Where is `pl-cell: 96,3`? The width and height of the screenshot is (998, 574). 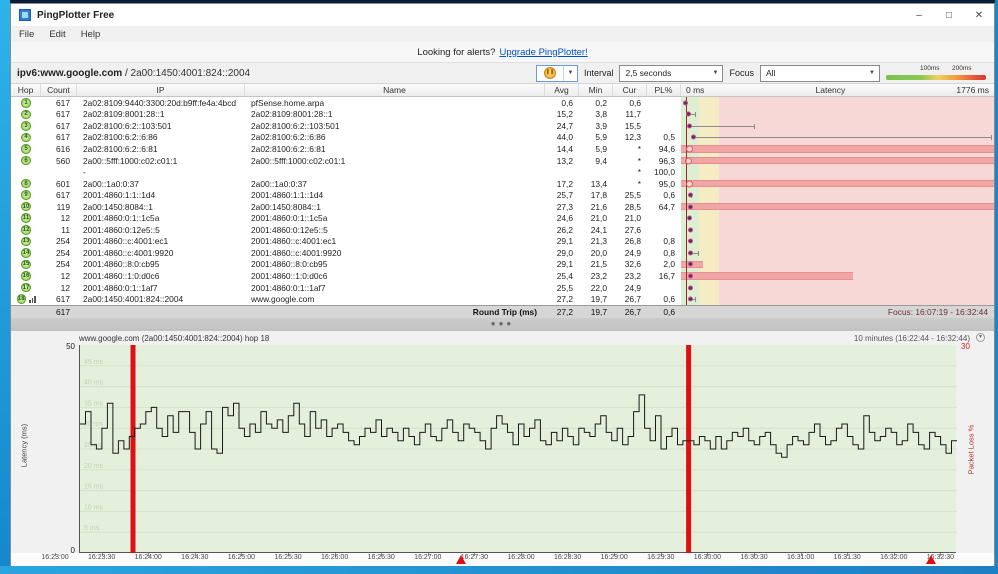
pl-cell: 96,3 is located at coordinates (666, 160).